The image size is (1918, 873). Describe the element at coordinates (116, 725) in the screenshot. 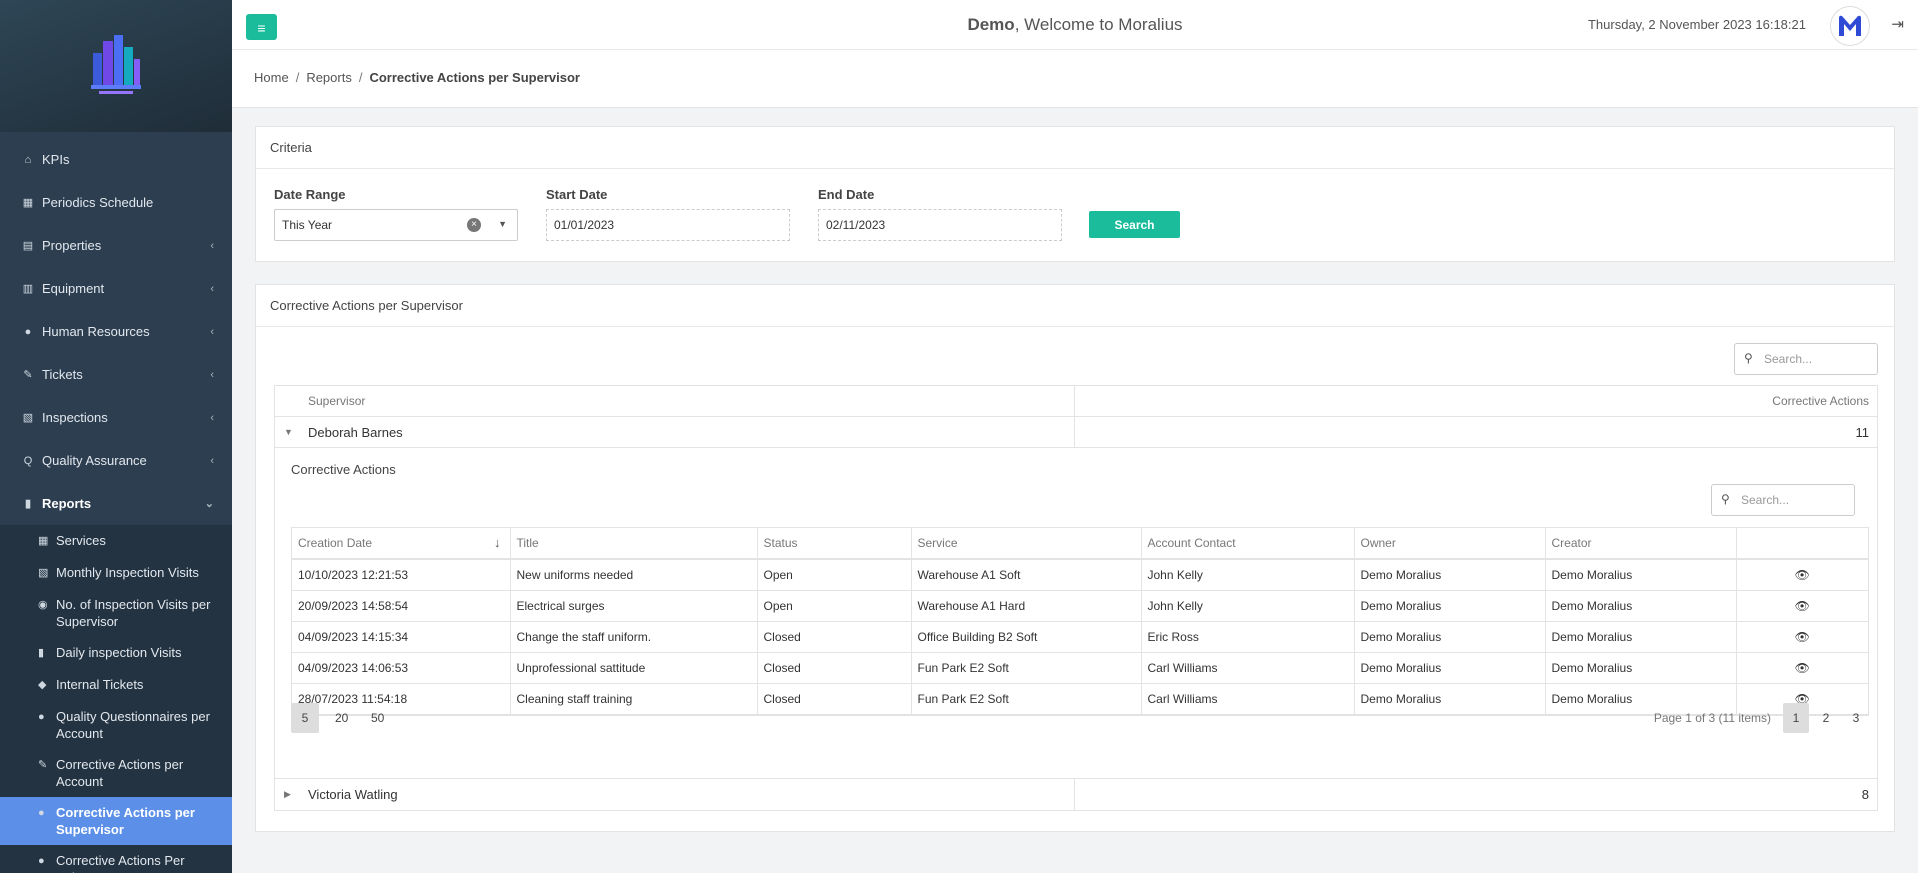

I see `sidebar-subitem-quality-questionnaires: ● Quality Questionnaires per Account` at that location.